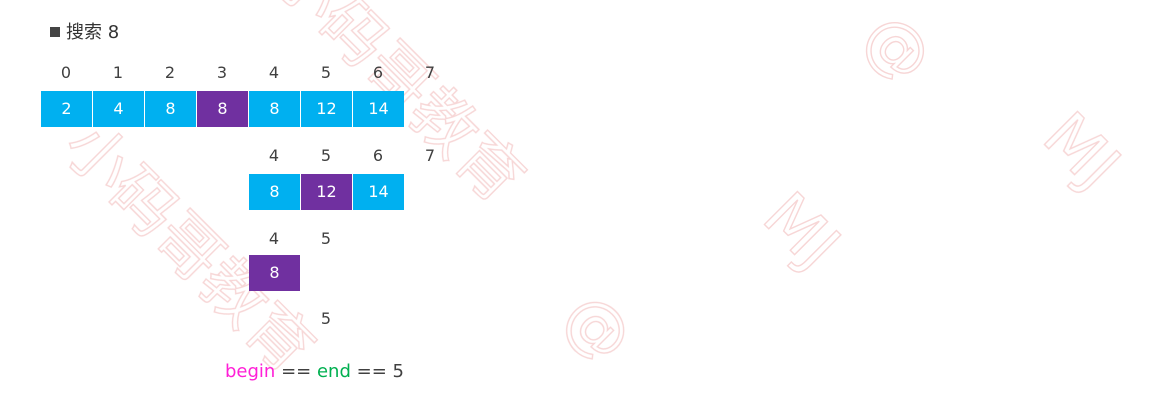 The height and width of the screenshot is (402, 1164). Describe the element at coordinates (55, 32) in the screenshot. I see `square-bullet-icon` at that location.